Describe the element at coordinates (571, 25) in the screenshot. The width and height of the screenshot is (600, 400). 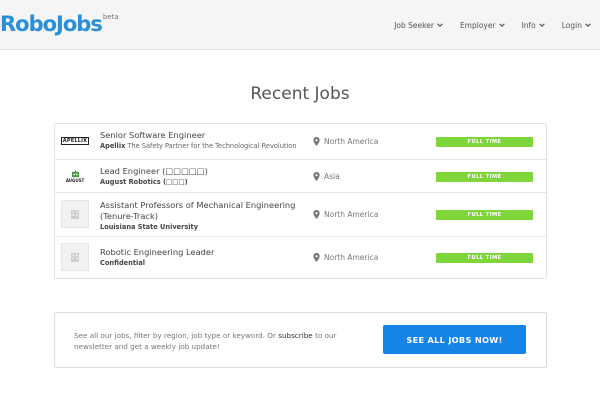
I see `nav-login-label: Login` at that location.